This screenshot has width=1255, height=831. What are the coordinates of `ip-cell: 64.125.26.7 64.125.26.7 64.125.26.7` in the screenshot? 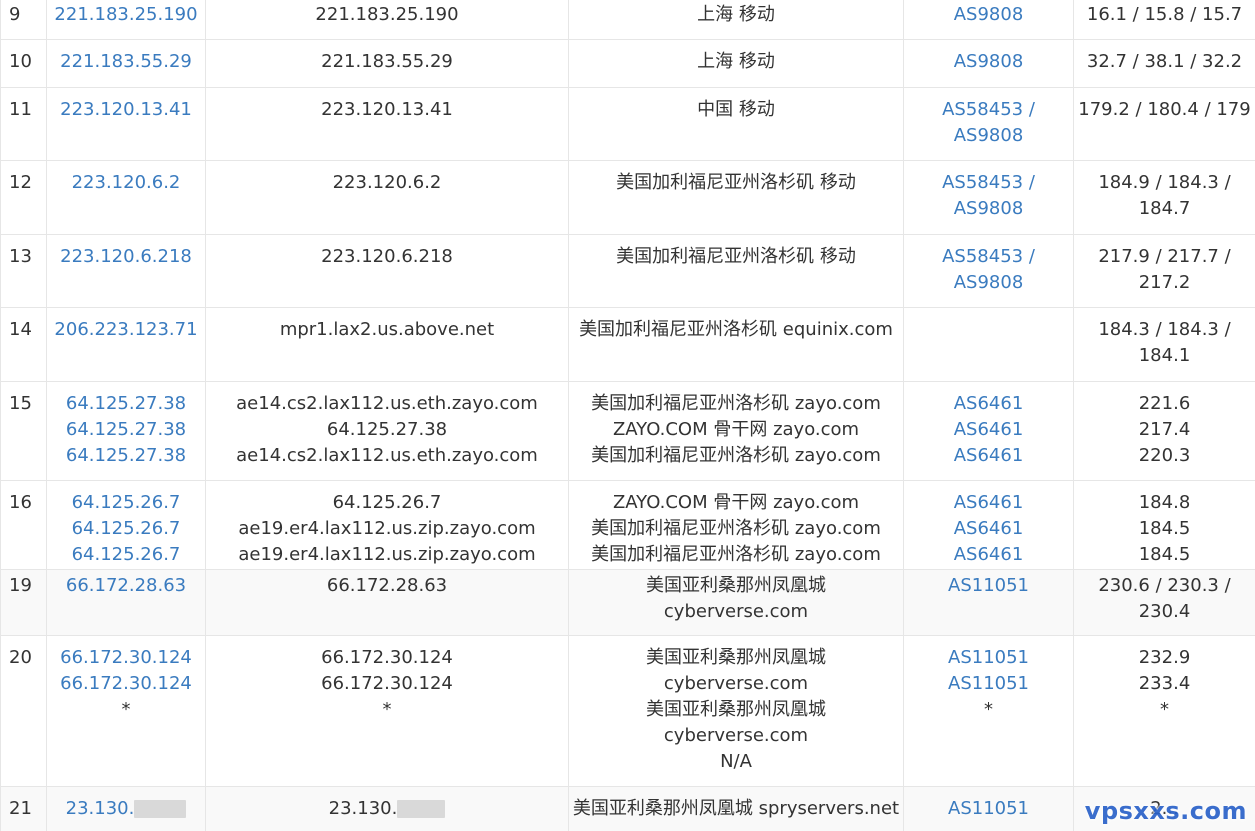 It's located at (126, 525).